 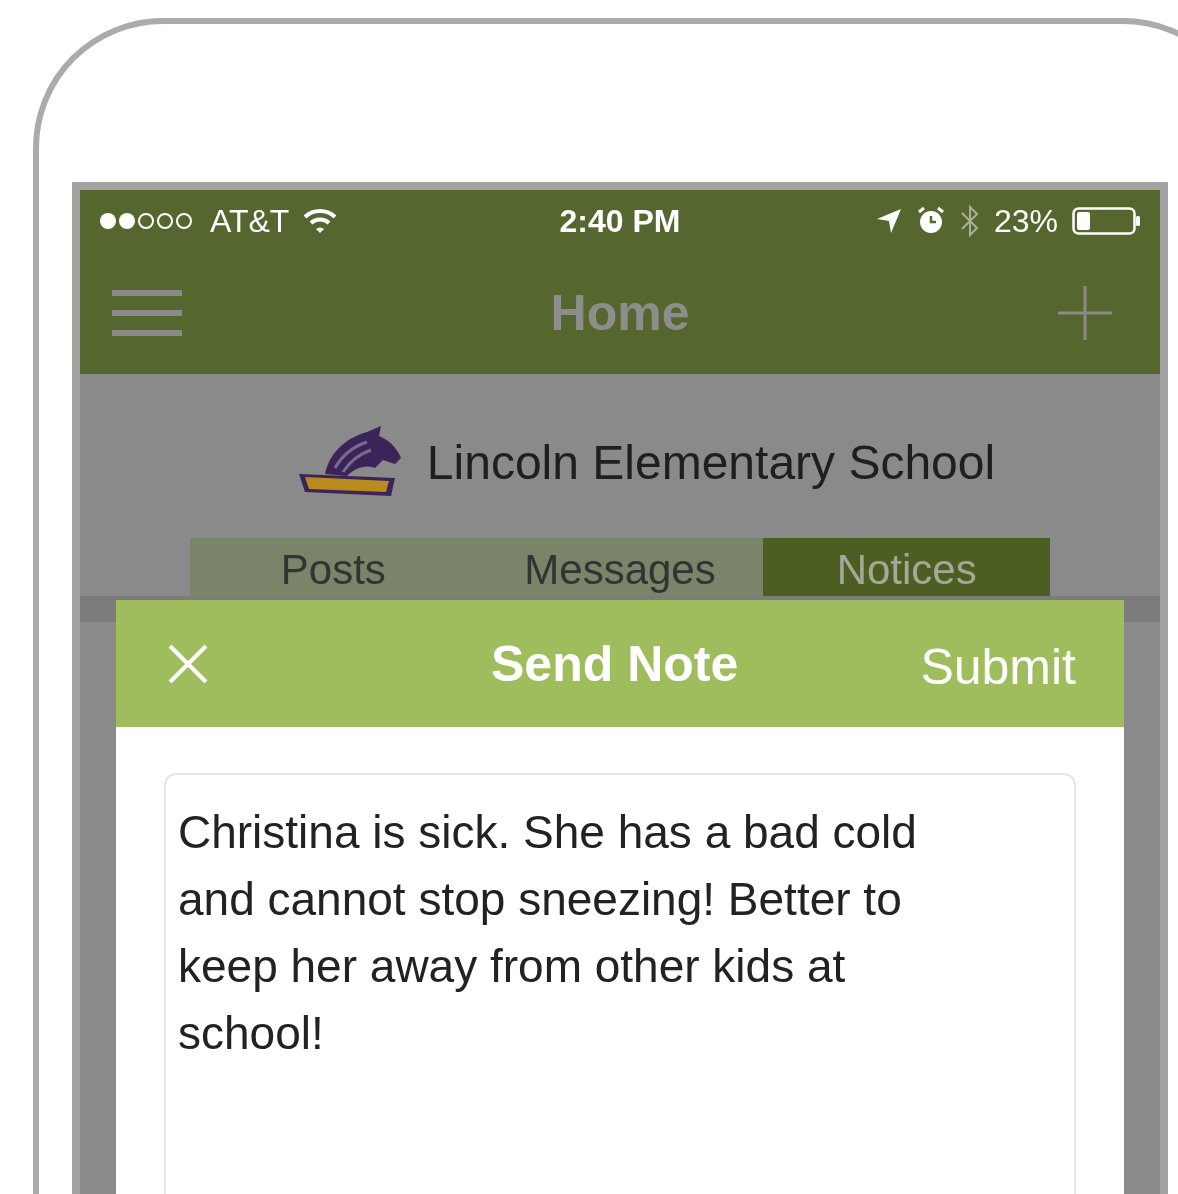 I want to click on alarm-clock-icon, so click(x=930, y=221).